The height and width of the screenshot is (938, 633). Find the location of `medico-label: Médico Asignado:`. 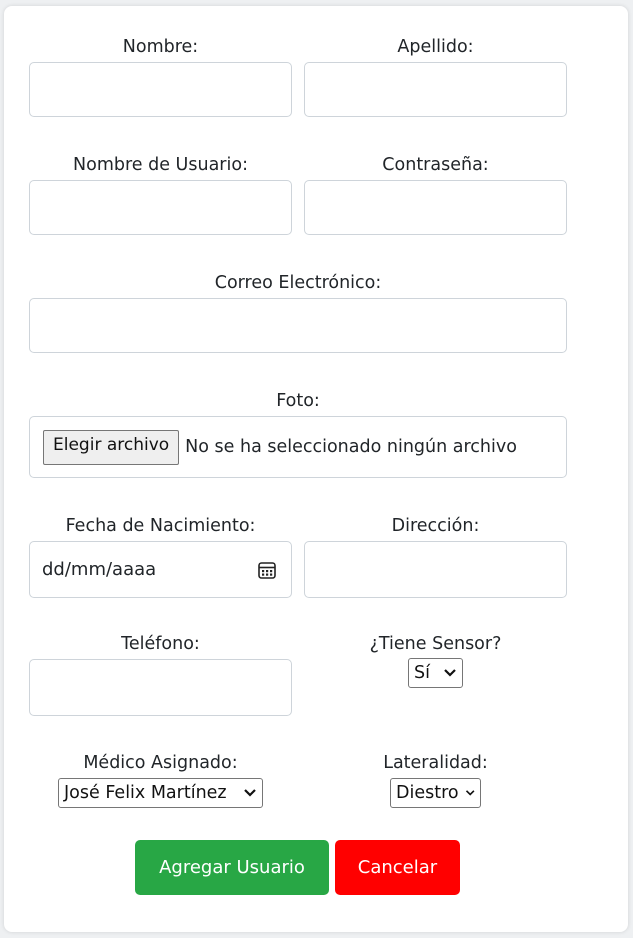

medico-label: Médico Asignado: is located at coordinates (160, 763).